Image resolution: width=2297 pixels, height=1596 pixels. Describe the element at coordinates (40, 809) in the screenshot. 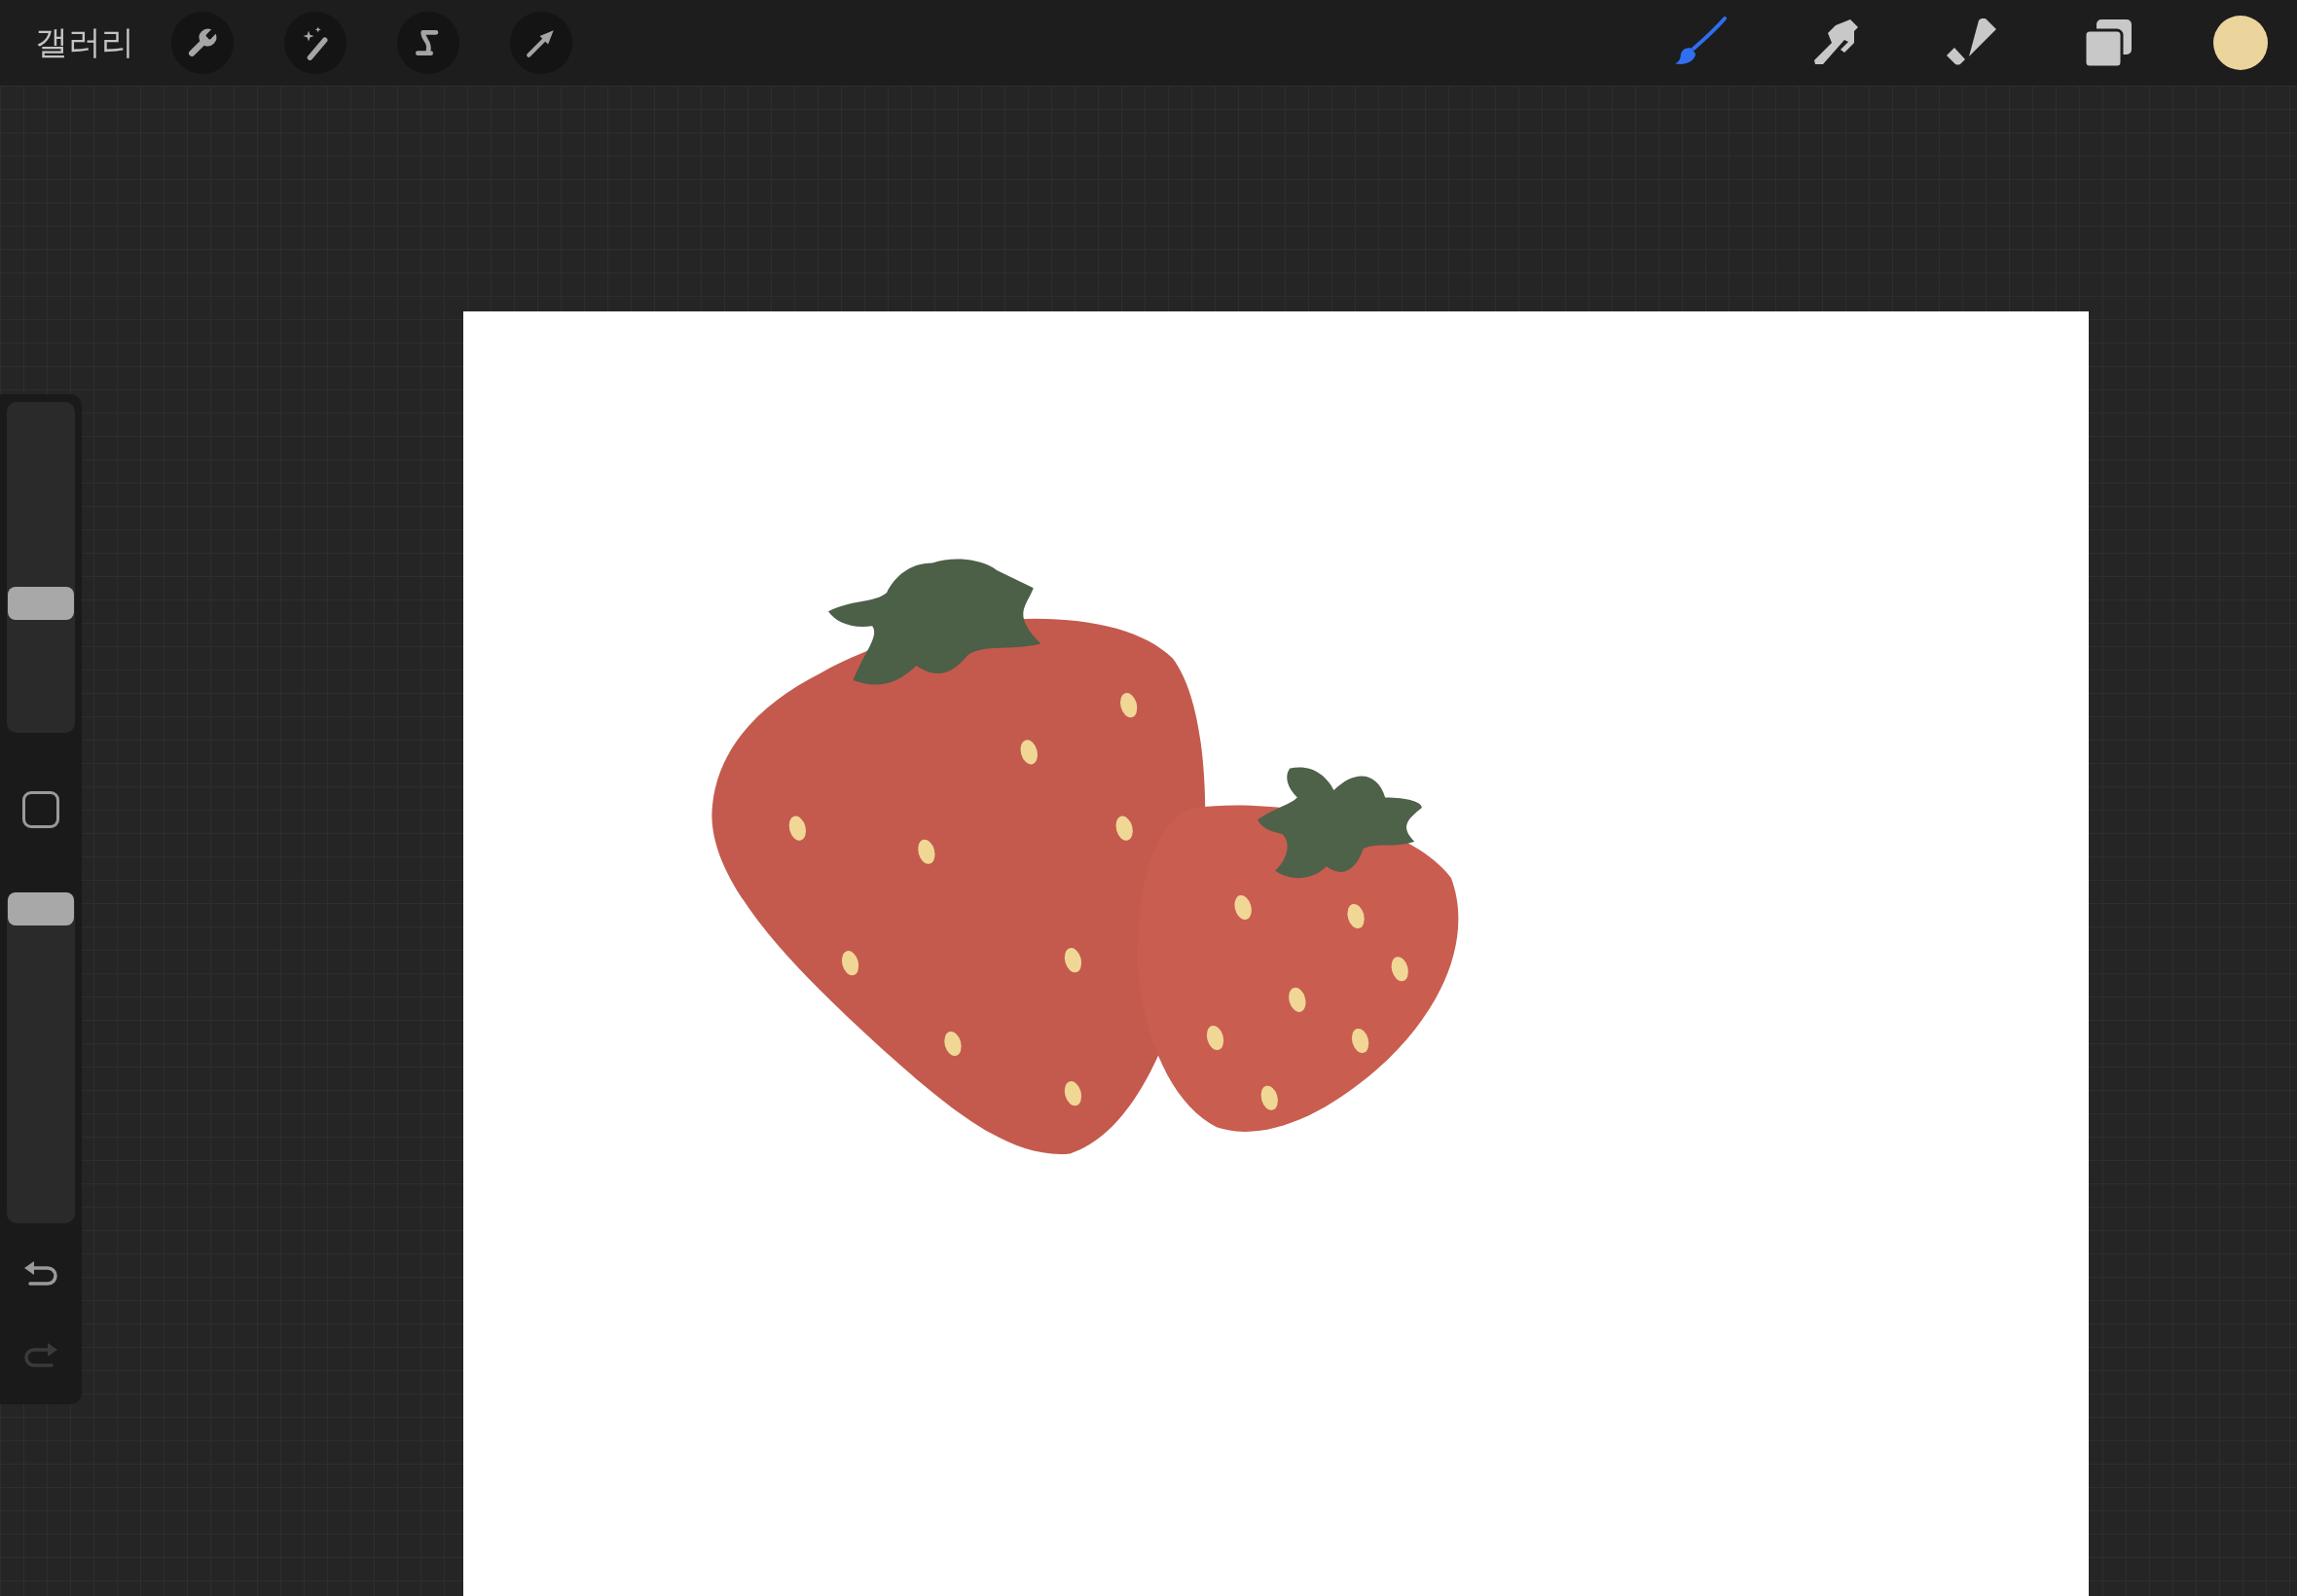

I see `modify-button` at that location.